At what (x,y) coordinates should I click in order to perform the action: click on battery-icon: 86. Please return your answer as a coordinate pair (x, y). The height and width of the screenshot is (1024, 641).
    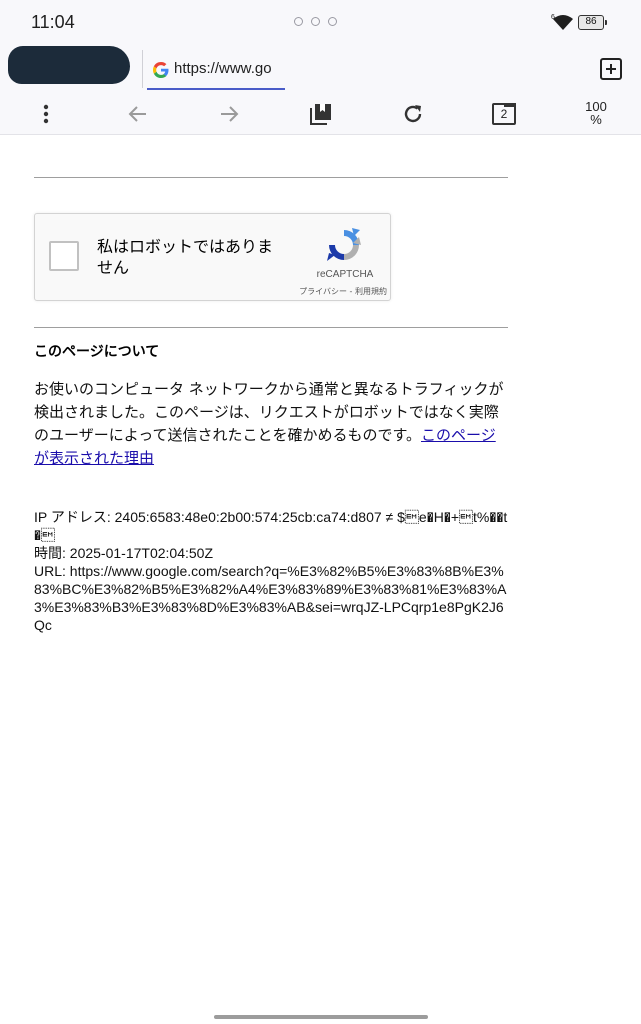
    Looking at the image, I should click on (592, 22).